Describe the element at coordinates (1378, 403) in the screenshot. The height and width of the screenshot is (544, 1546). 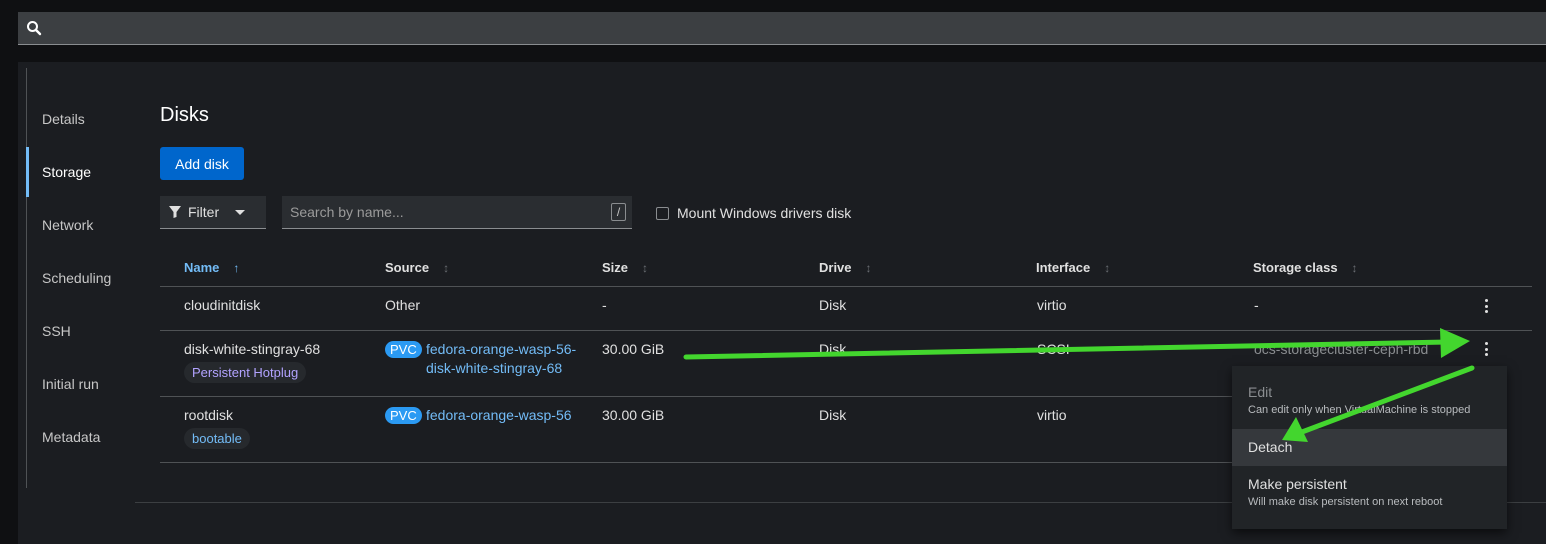
I see `arrow-to-detach-icon` at that location.